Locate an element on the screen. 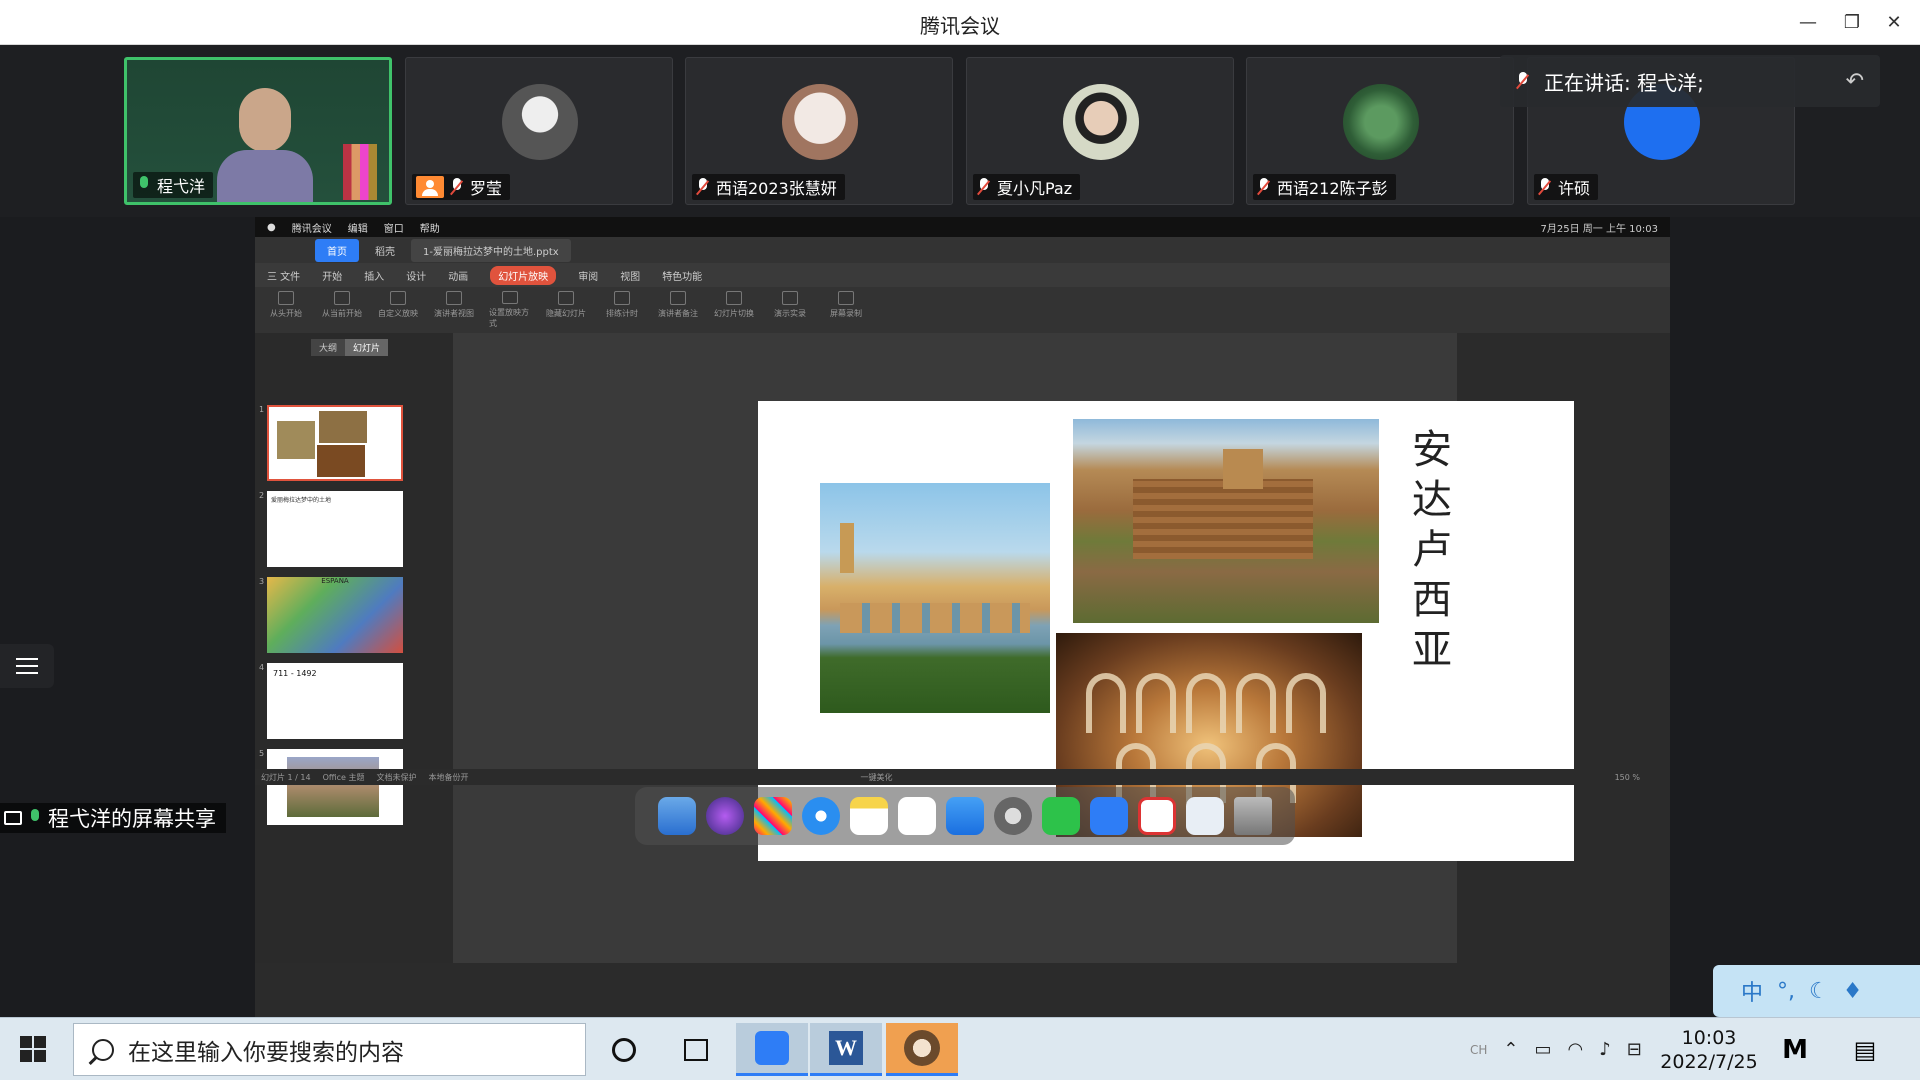 The width and height of the screenshot is (1920, 1080). search-placeholder: 在这里输入你要搜索的内容 is located at coordinates (266, 1052).